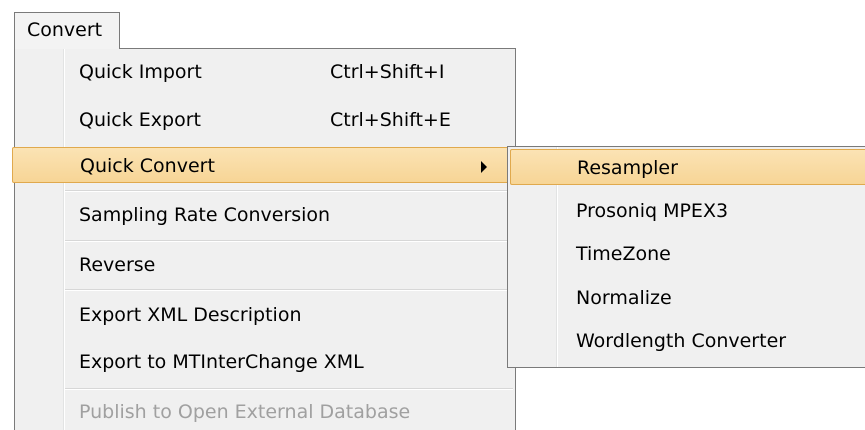  Describe the element at coordinates (205, 215) in the screenshot. I see `menu-item-label: Sampling Rate Conversion` at that location.